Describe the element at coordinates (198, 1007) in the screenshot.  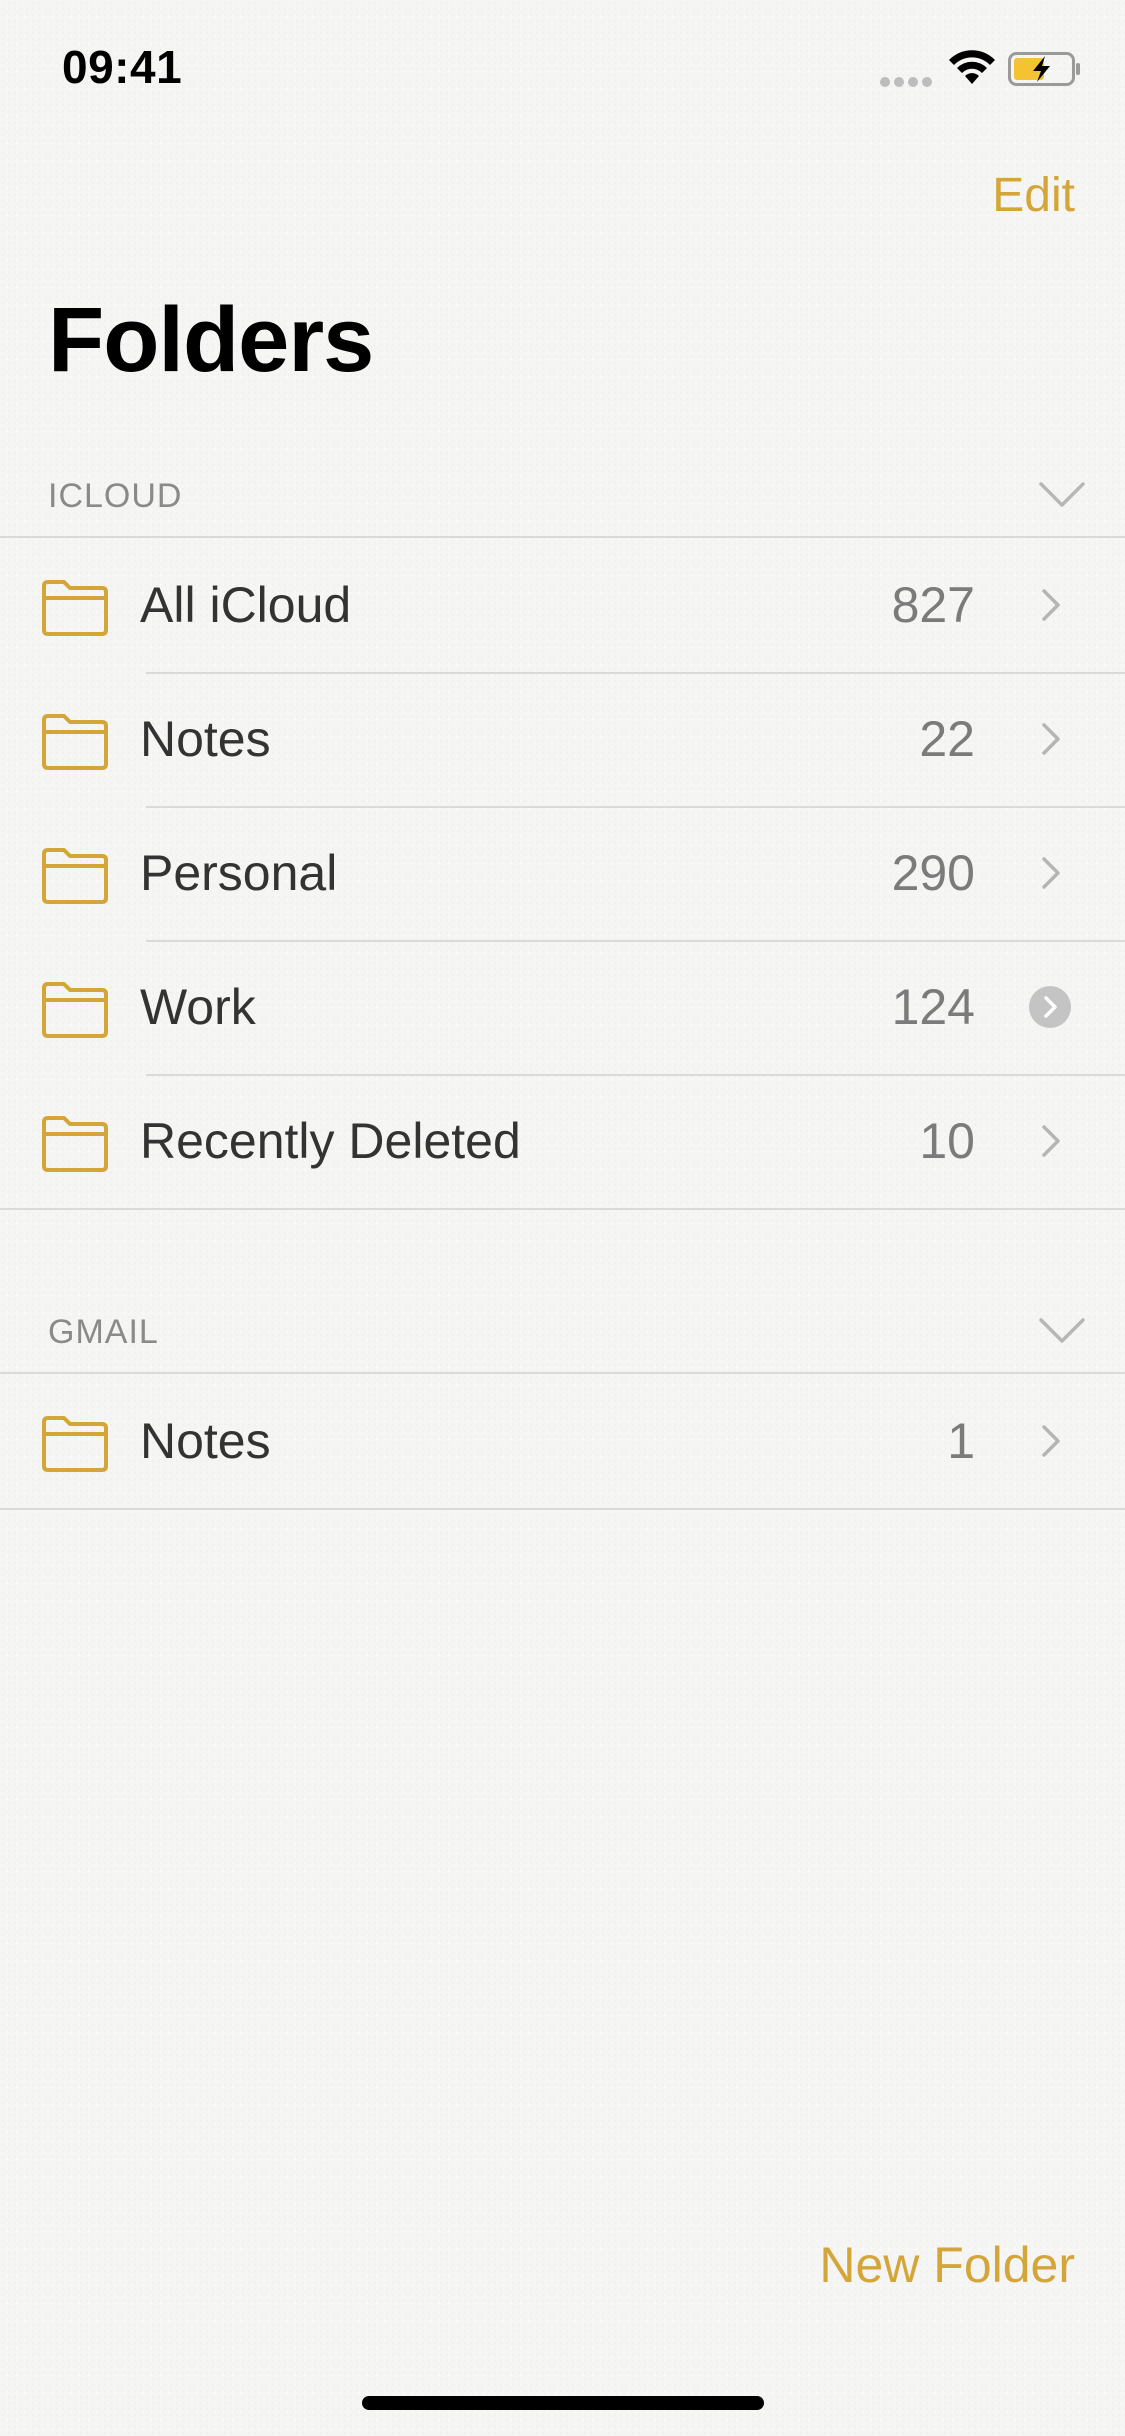
I see `folder-name: Work` at that location.